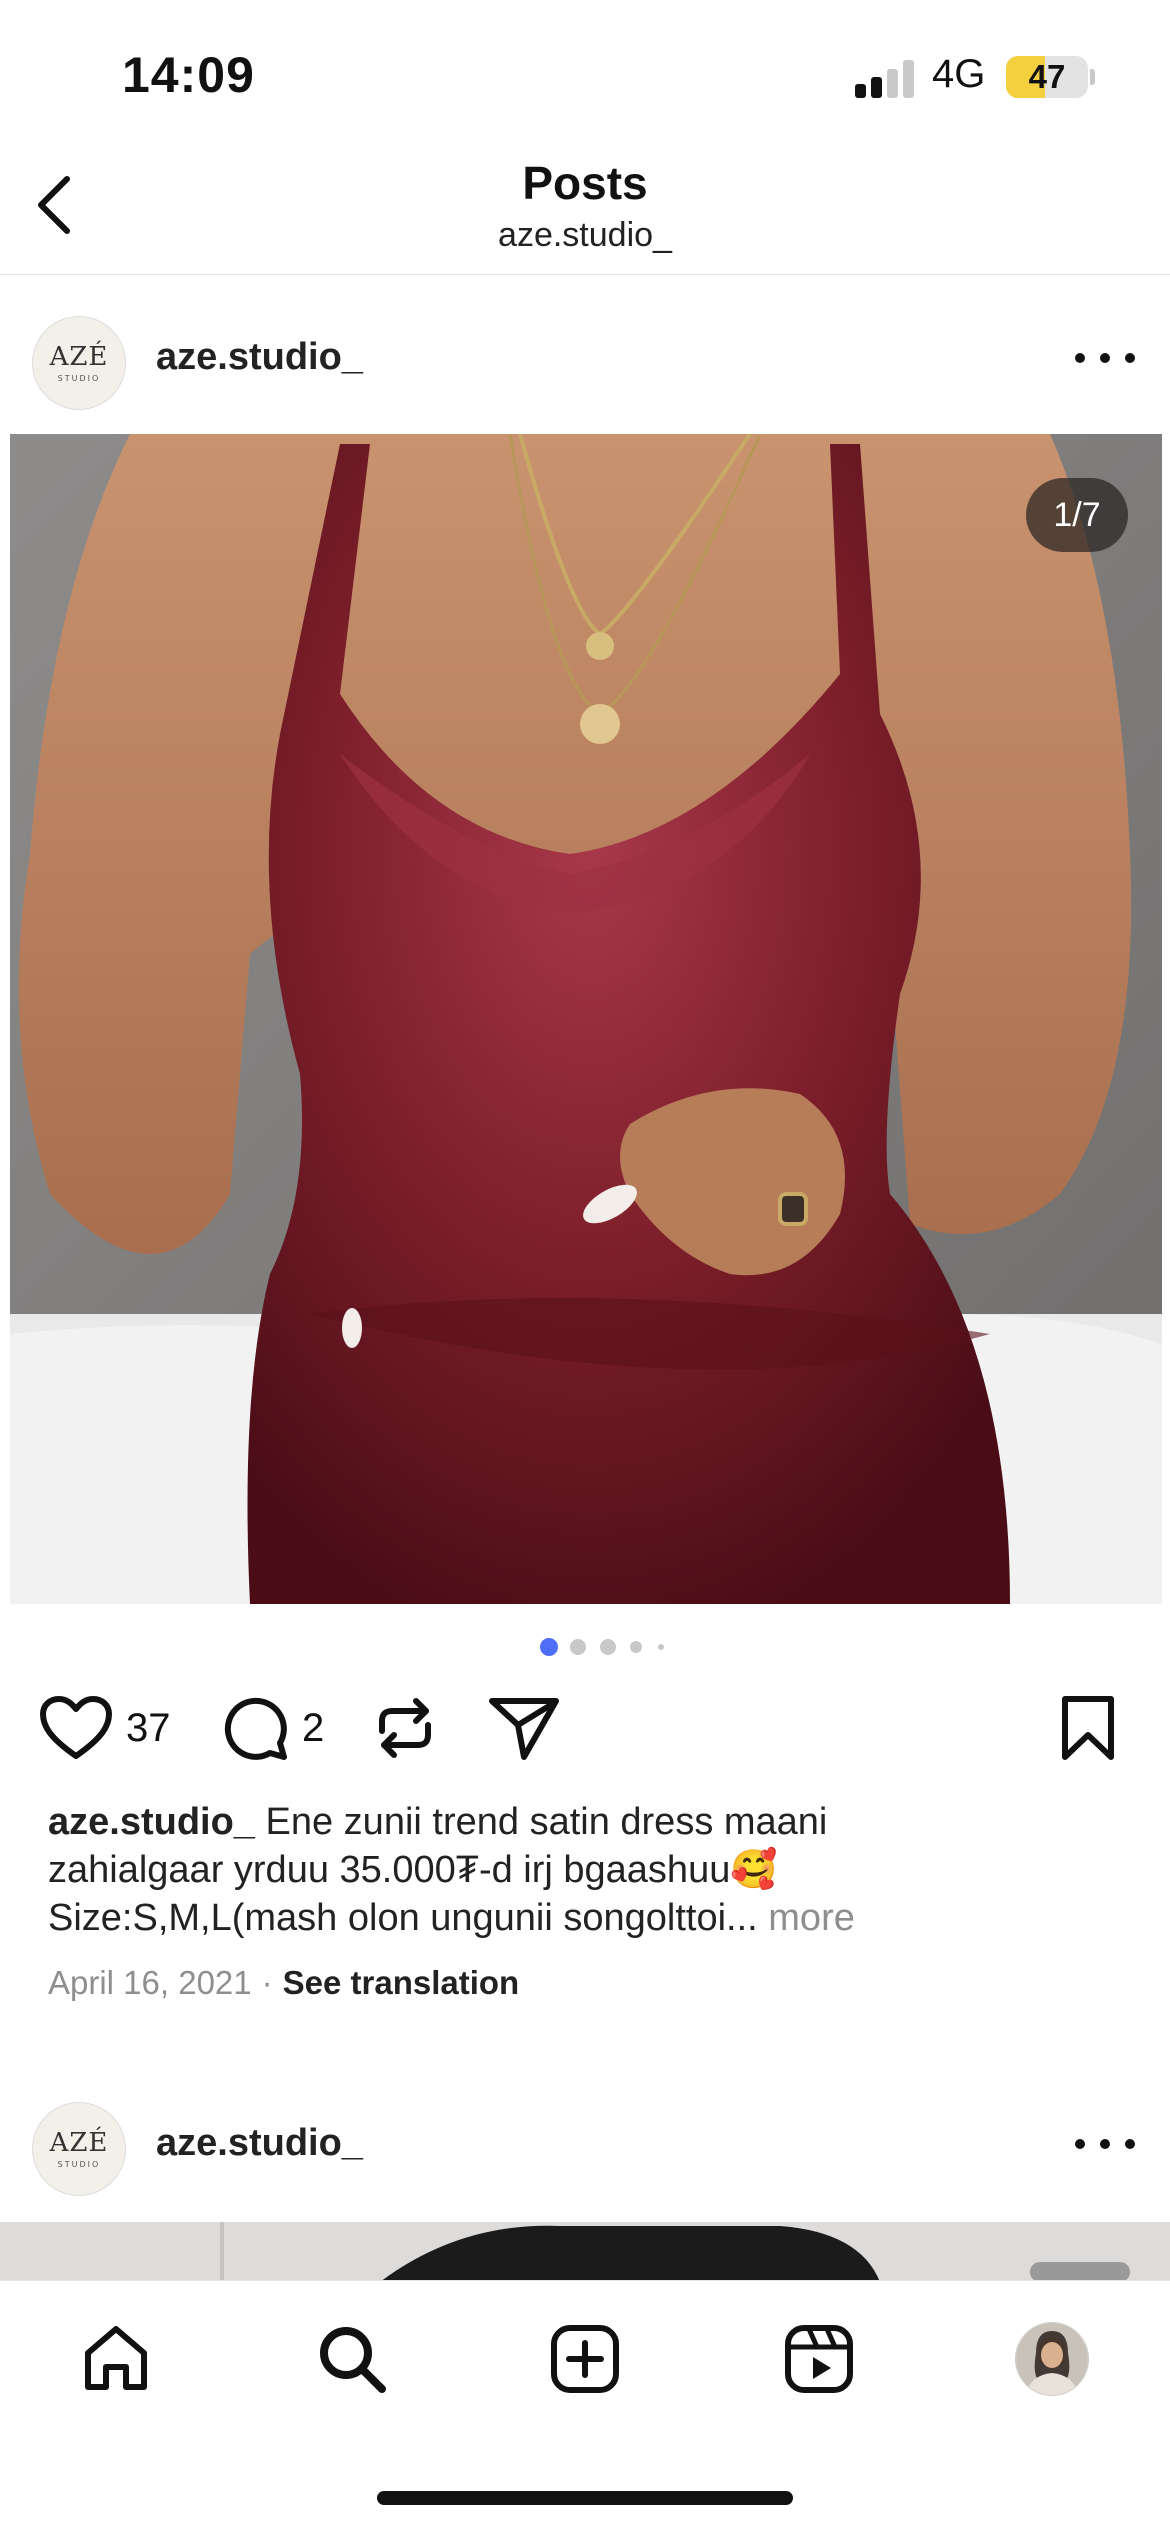 The width and height of the screenshot is (1170, 2533). I want to click on post-photo, so click(585, 2252).